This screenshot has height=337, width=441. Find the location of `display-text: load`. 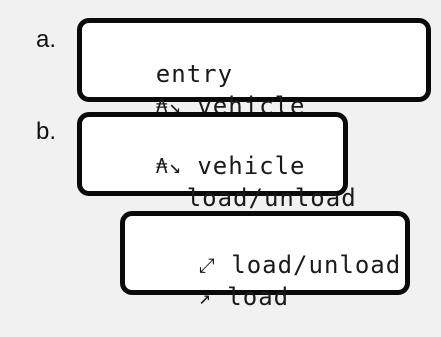

display-text: load is located at coordinates (250, 297).